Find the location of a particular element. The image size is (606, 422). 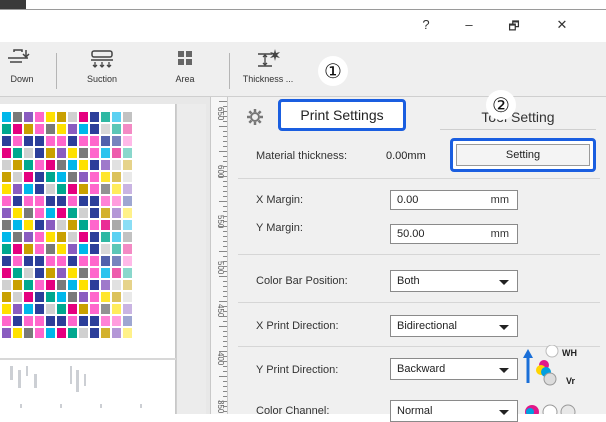

help-button: ? is located at coordinates (426, 24).